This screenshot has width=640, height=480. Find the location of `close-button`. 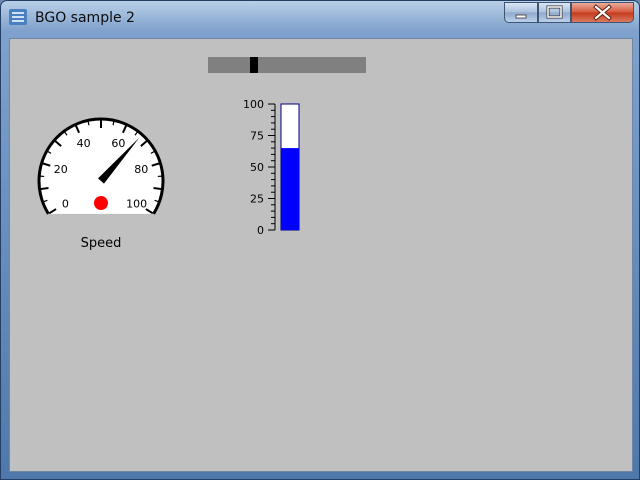

close-button is located at coordinates (602, 12).